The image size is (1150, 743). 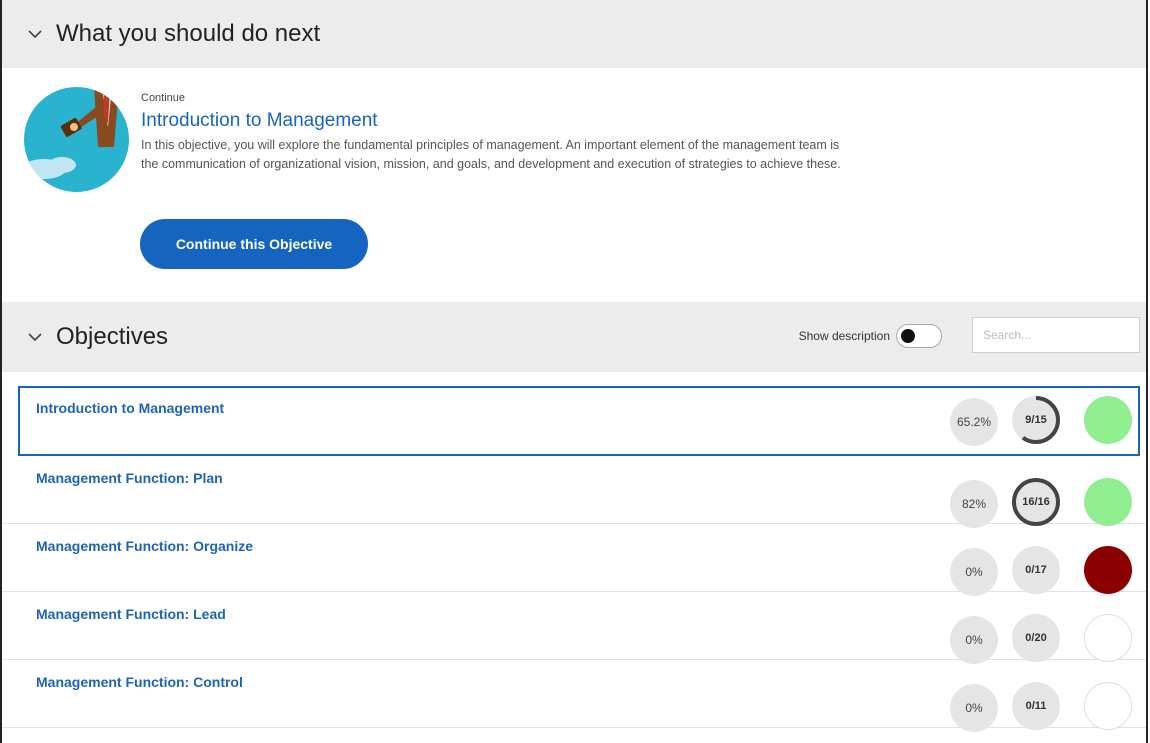 I want to click on objective-score-badge: 82%, so click(x=974, y=504).